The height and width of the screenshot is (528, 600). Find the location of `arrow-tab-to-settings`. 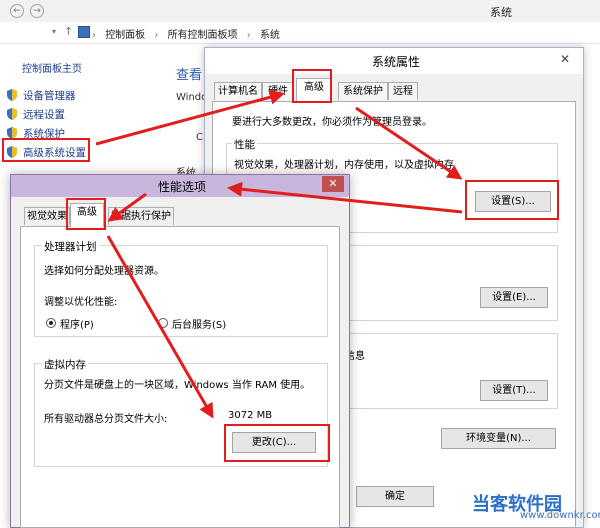

arrow-tab-to-settings is located at coordinates (409, 143).